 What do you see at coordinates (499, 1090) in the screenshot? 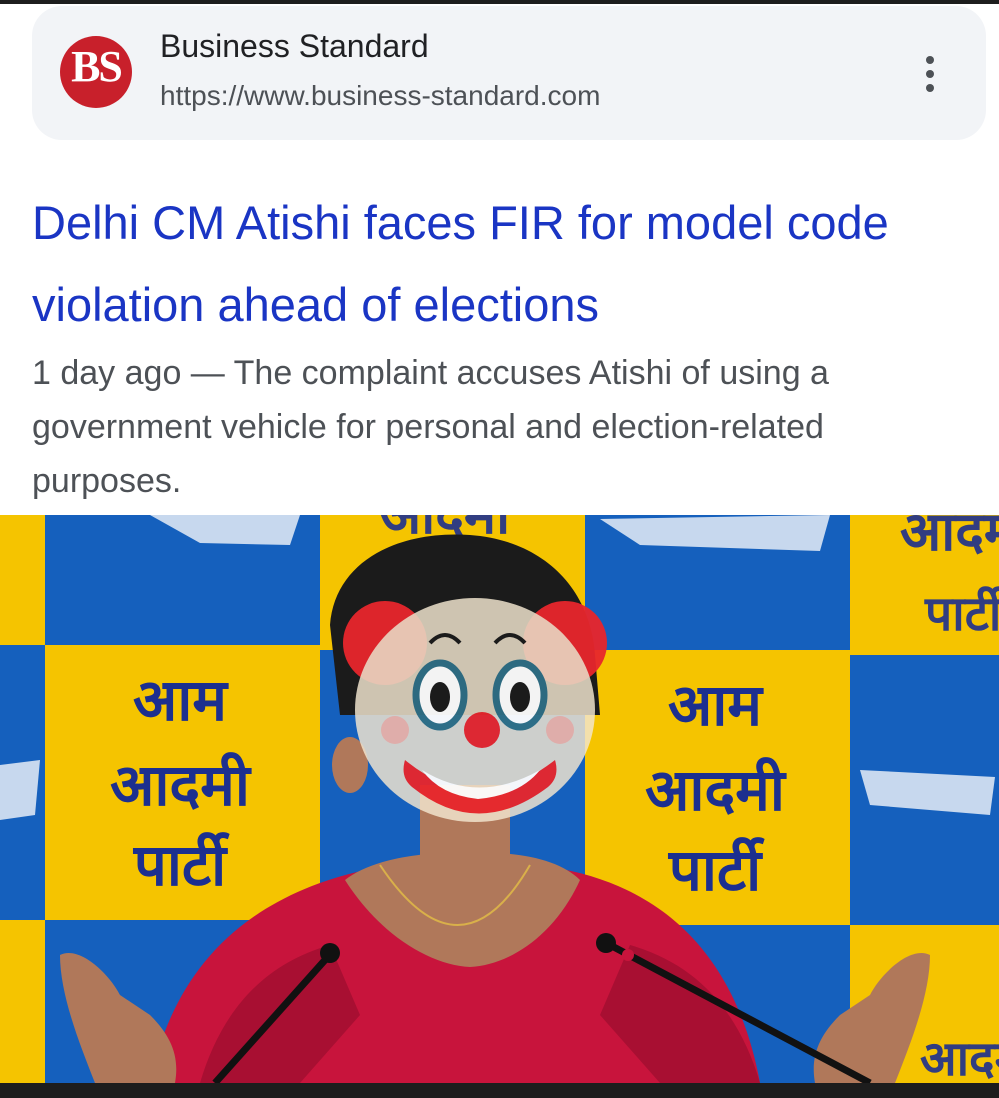
I see `bottom-bar-edge` at bounding box center [499, 1090].